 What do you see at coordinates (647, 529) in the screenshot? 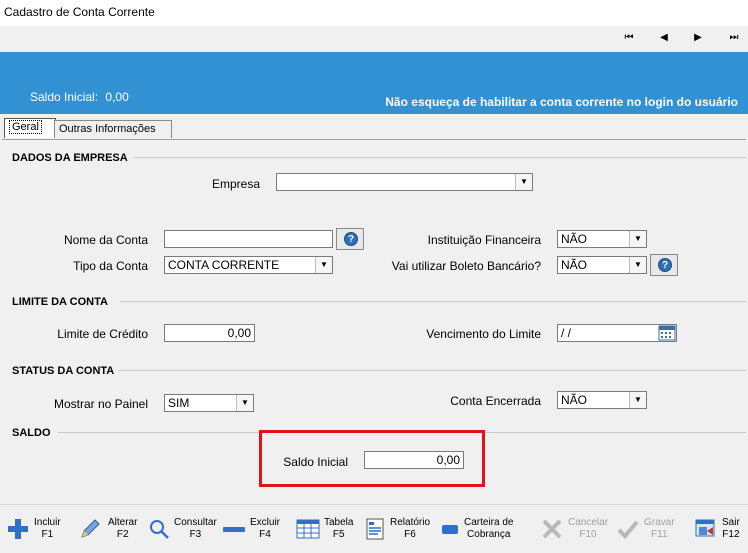
I see `gravar-button: Gravar F11` at bounding box center [647, 529].